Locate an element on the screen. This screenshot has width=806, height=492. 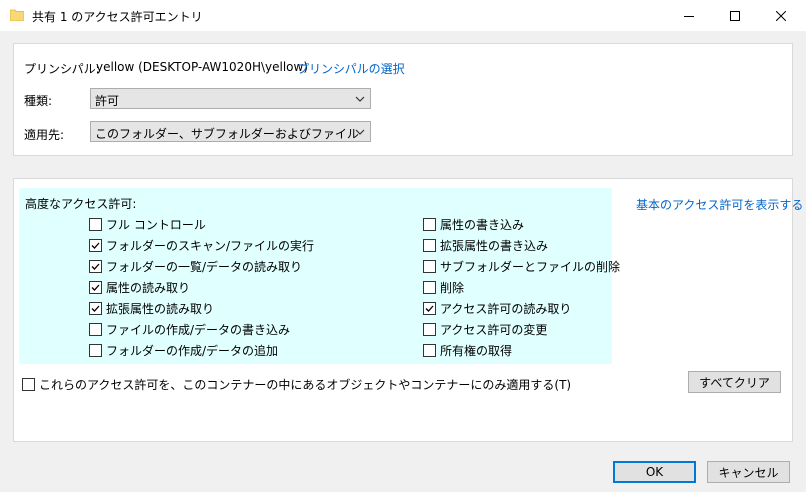
maximize-icon is located at coordinates (735, 15).